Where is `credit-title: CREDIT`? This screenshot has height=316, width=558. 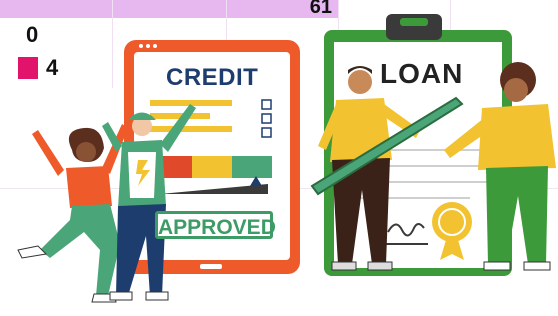
credit-title: CREDIT is located at coordinates (212, 77).